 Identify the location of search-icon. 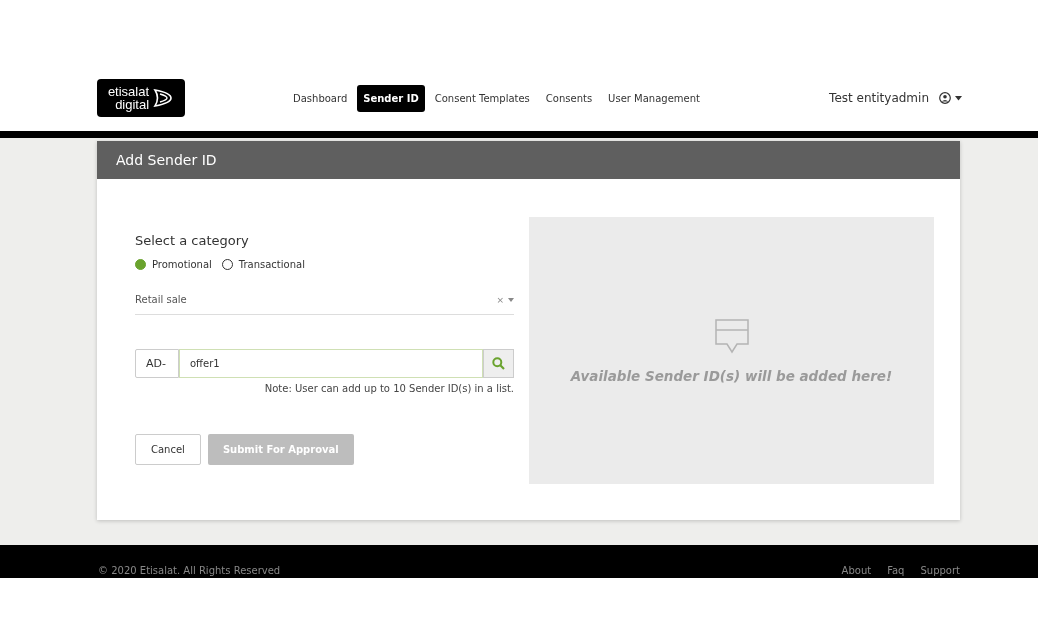
(498, 363).